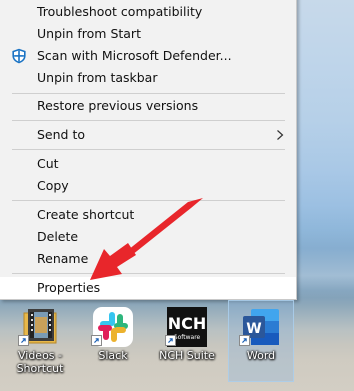 Image resolution: width=354 pixels, height=391 pixels. Describe the element at coordinates (86, 214) in the screenshot. I see `menu-item-label: Create shortcut` at that location.